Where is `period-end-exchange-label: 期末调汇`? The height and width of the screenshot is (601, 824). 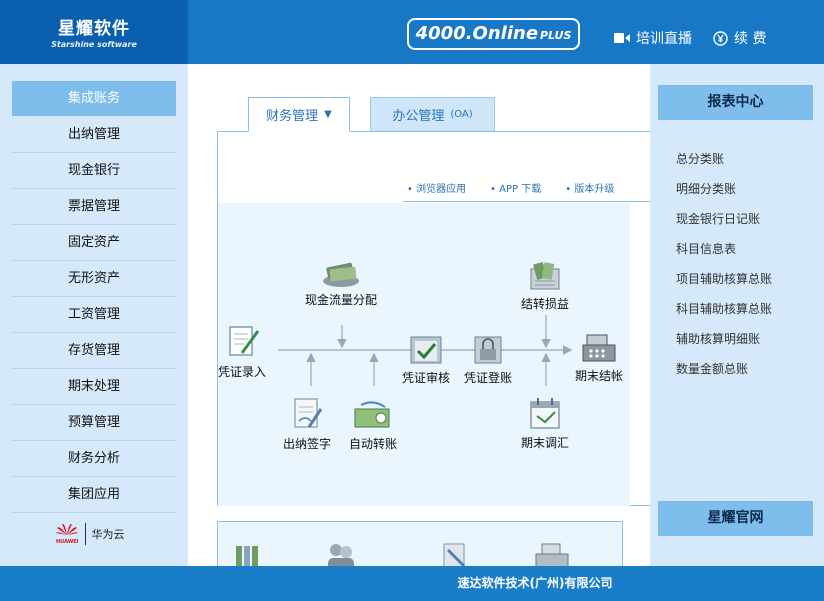
period-end-exchange-label: 期末调汇 is located at coordinates (545, 443).